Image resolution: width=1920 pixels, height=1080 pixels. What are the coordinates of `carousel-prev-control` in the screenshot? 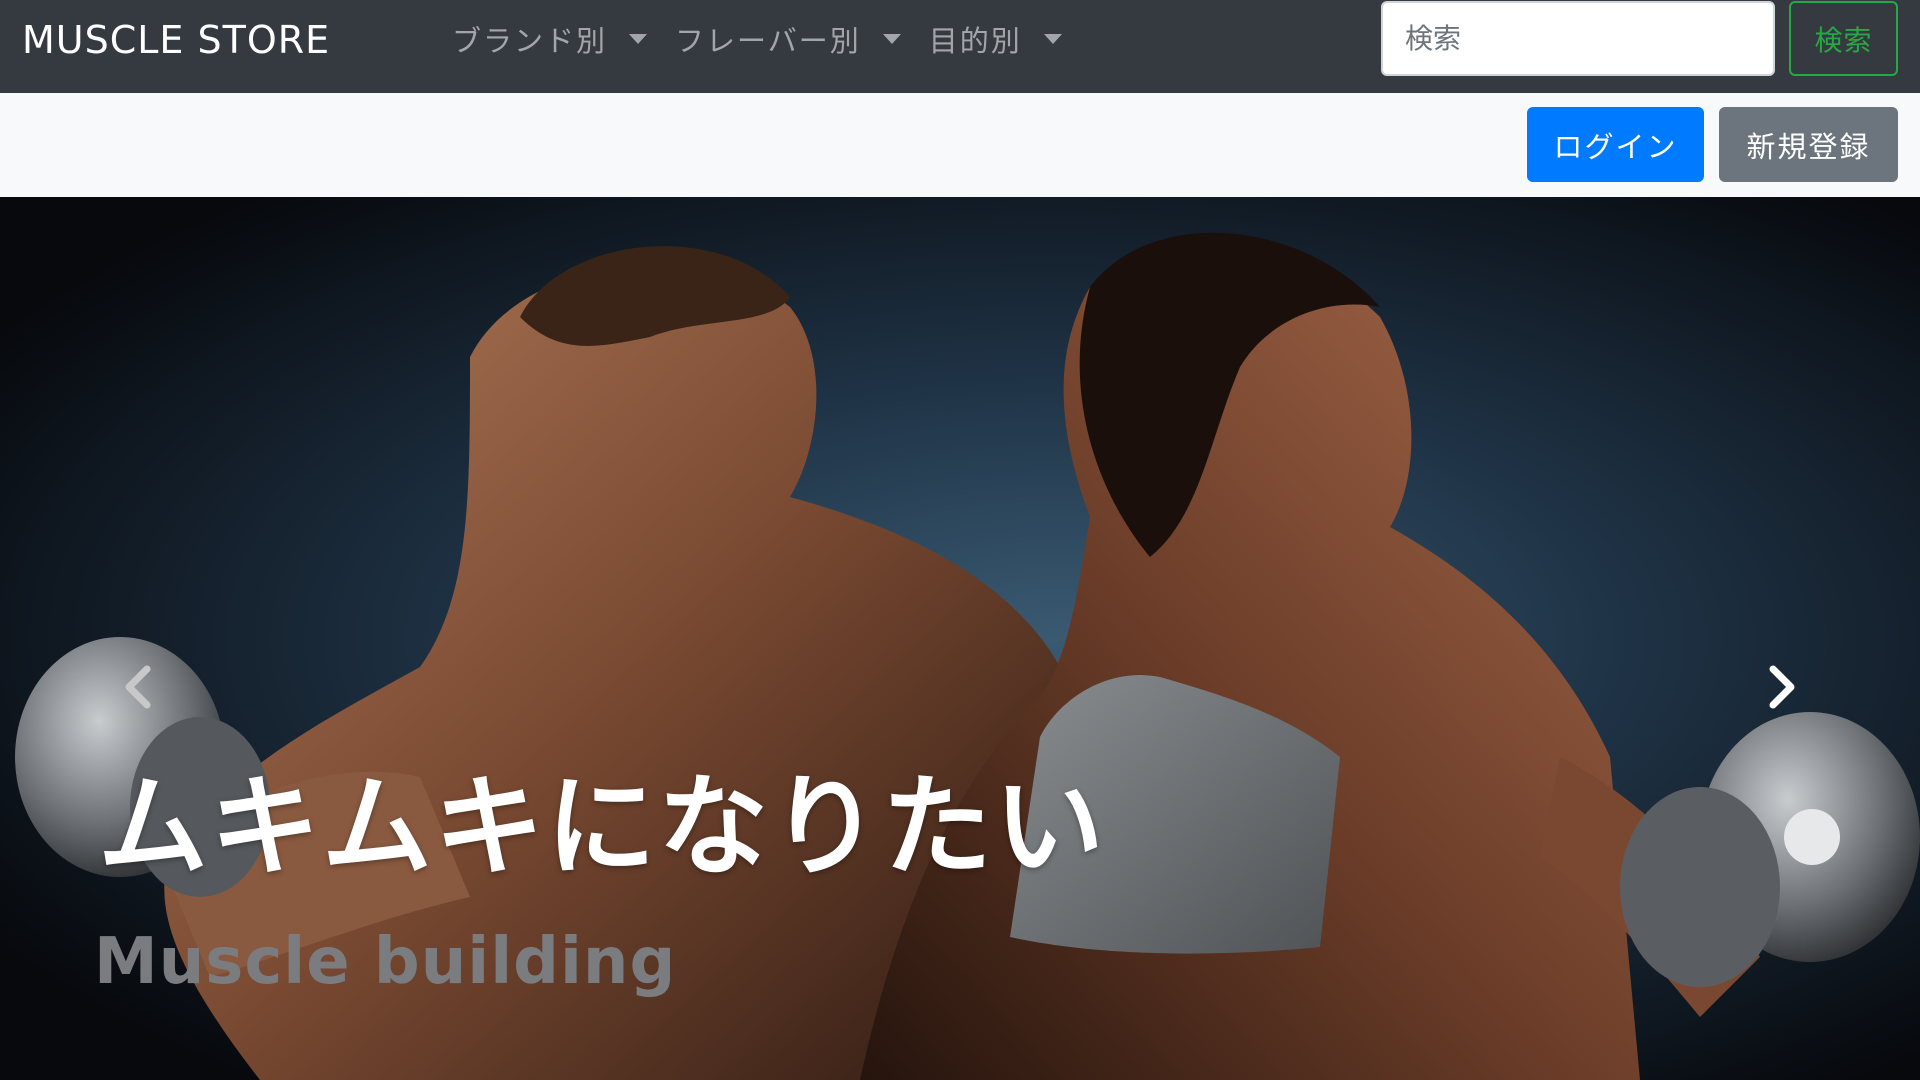 It's located at (138, 687).